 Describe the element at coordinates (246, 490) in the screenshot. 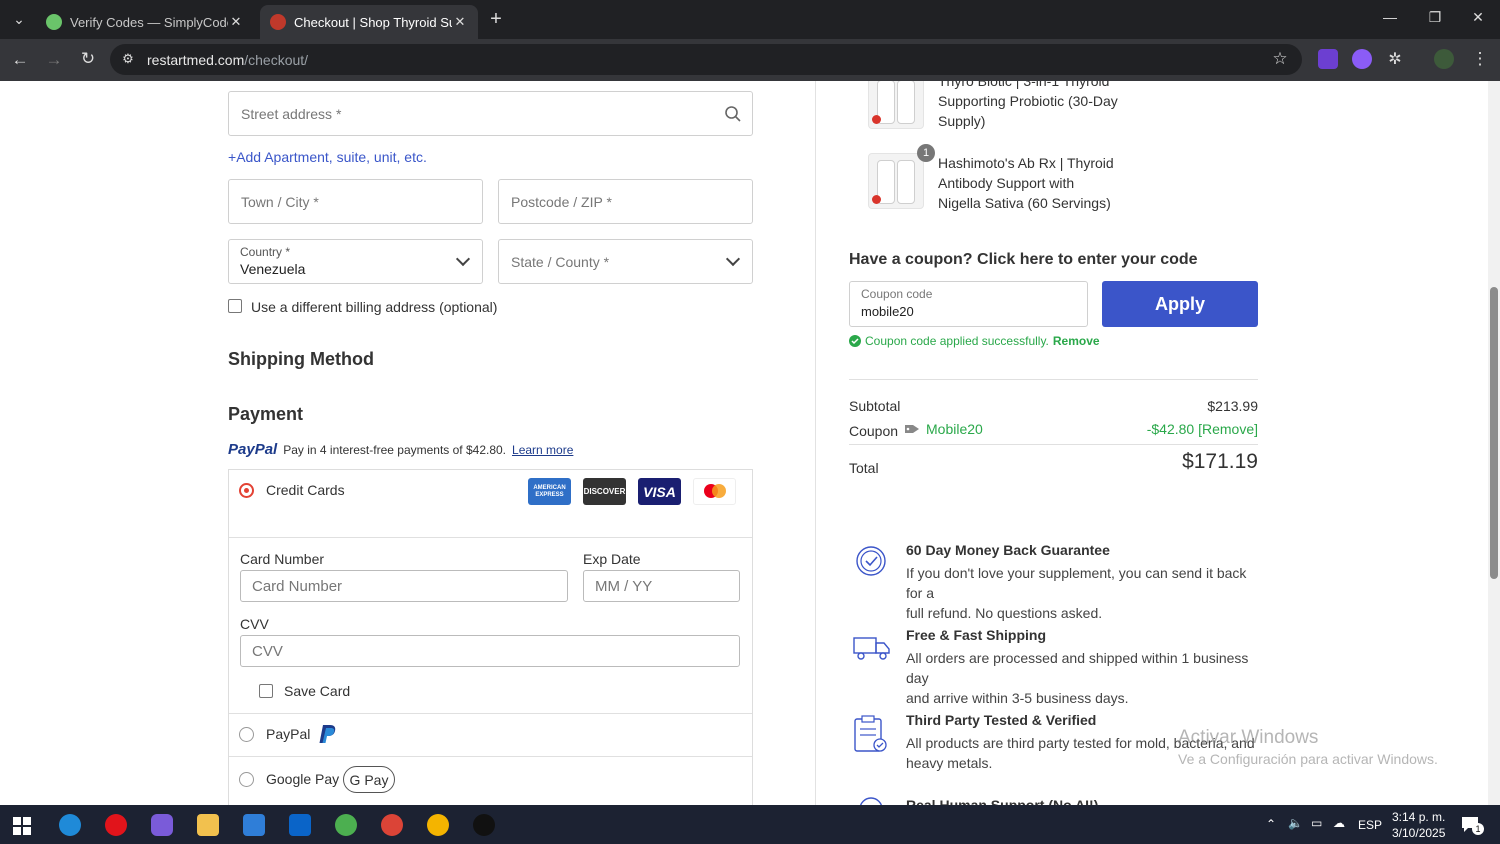

I see `credit-cards-radio` at that location.